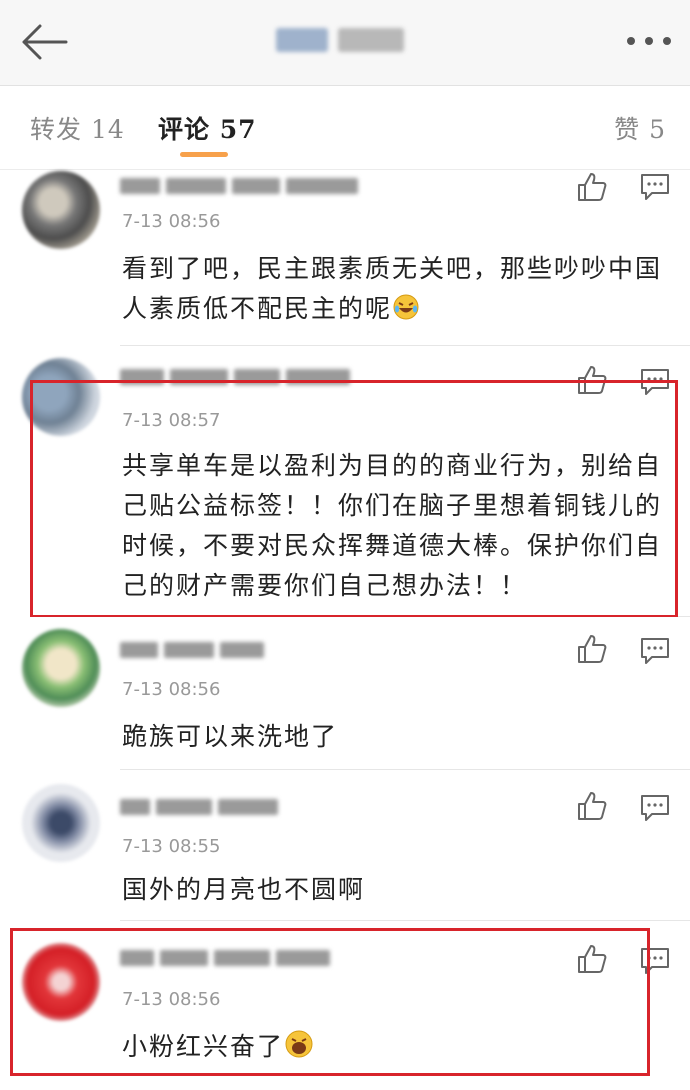 This screenshot has height=1090, width=690. I want to click on comment-item: 7-13 08:55 国外的月亮也不圆啊, so click(345, 845).